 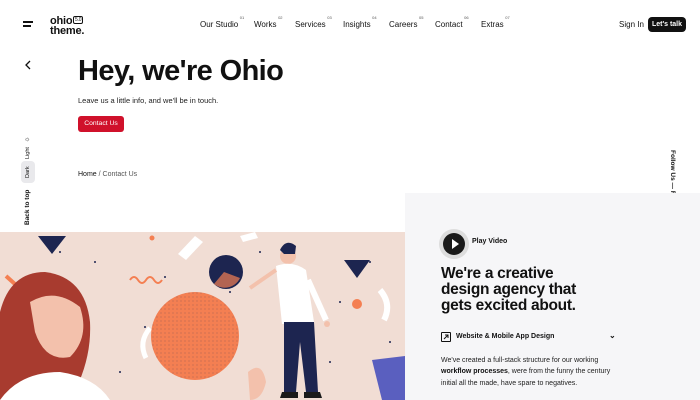 I want to click on light-mode-toggle: Light, so click(x=28, y=153).